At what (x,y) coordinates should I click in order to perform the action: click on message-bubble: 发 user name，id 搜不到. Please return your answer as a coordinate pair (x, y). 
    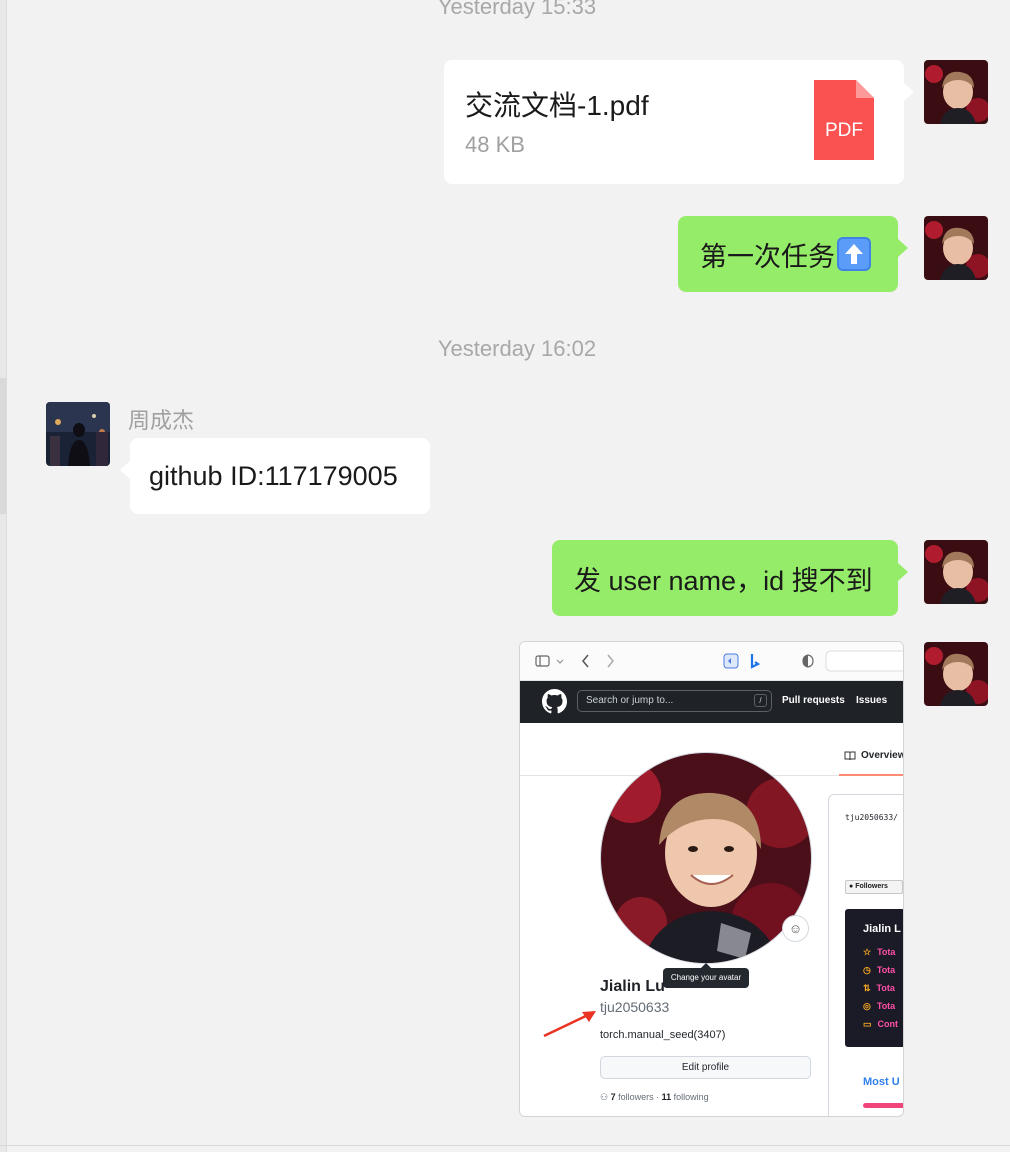
    Looking at the image, I should click on (725, 578).